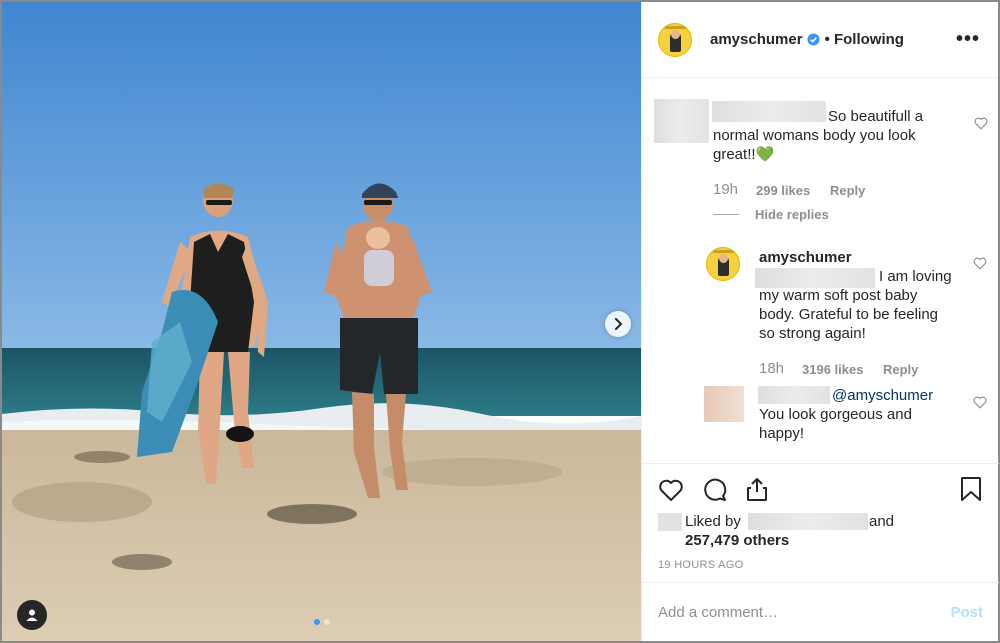 The image size is (1000, 643). What do you see at coordinates (814, 135) in the screenshot?
I see `comment-text: normal womans body you look` at bounding box center [814, 135].